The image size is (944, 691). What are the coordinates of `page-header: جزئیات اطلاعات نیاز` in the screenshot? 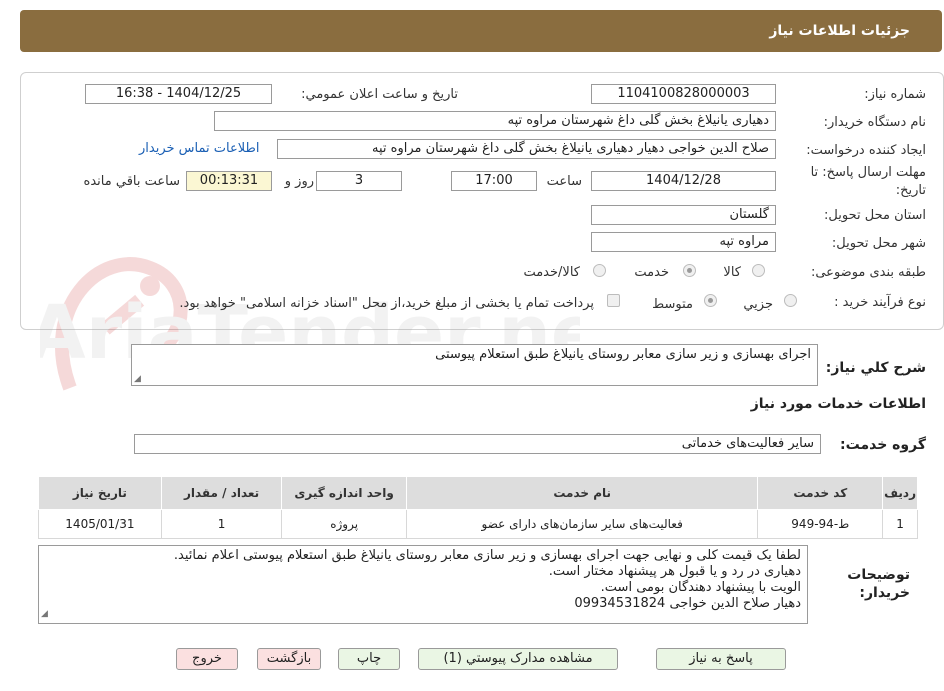 It's located at (481, 31).